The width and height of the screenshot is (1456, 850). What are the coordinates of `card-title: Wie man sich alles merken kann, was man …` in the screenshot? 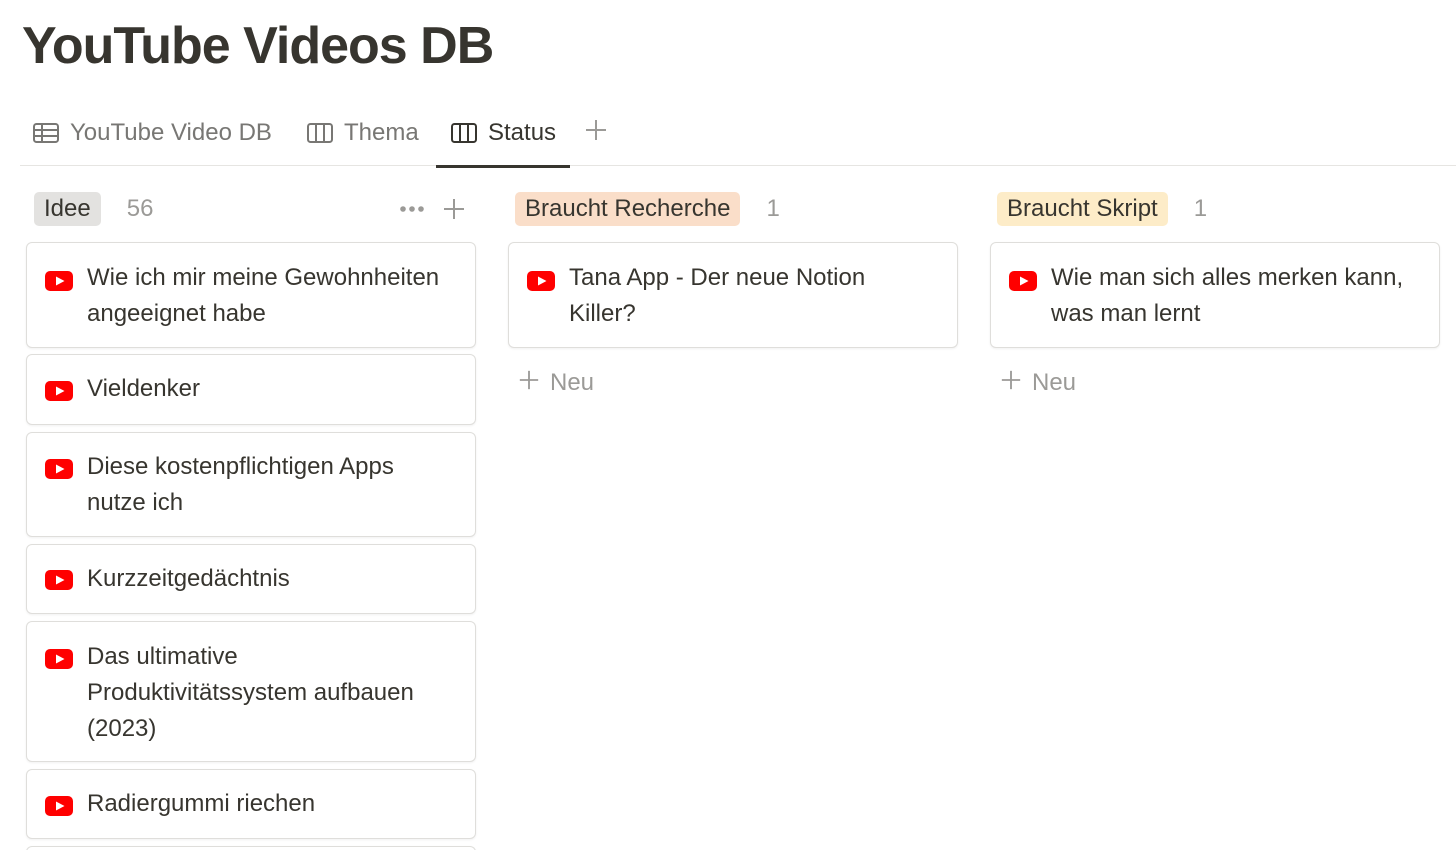 It's located at (1227, 295).